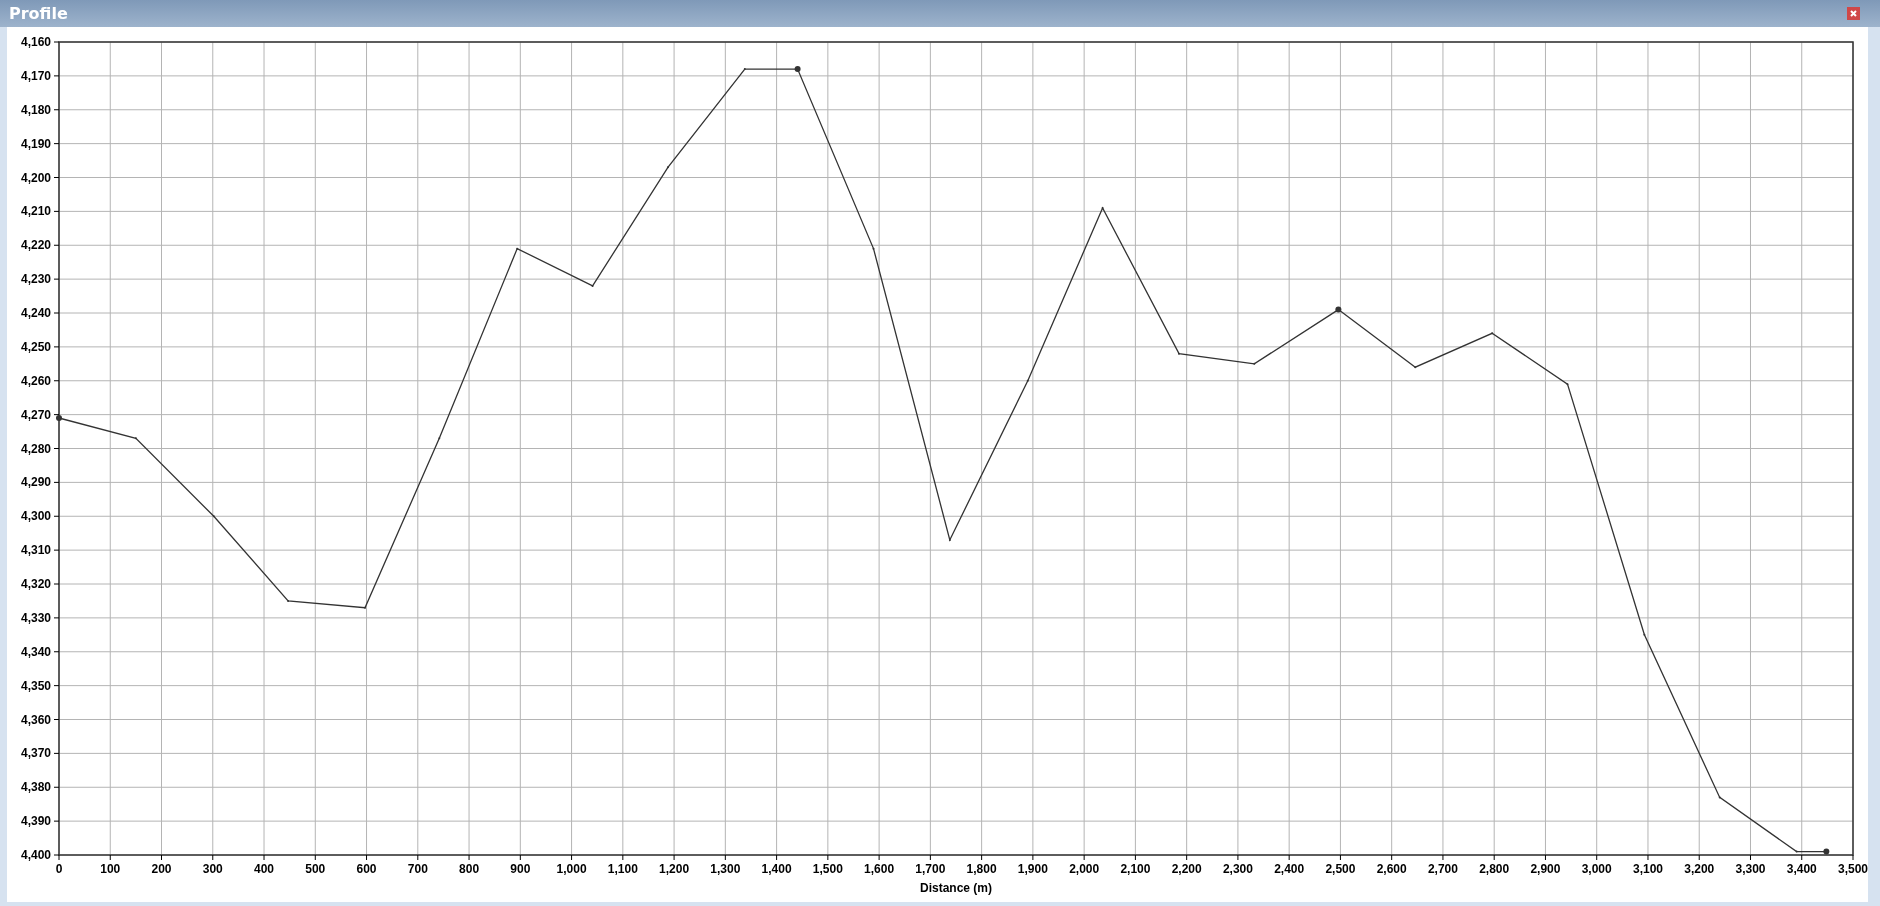 The height and width of the screenshot is (906, 1880). What do you see at coordinates (1545, 869) in the screenshot?
I see `x-tick-label: 2,900` at bounding box center [1545, 869].